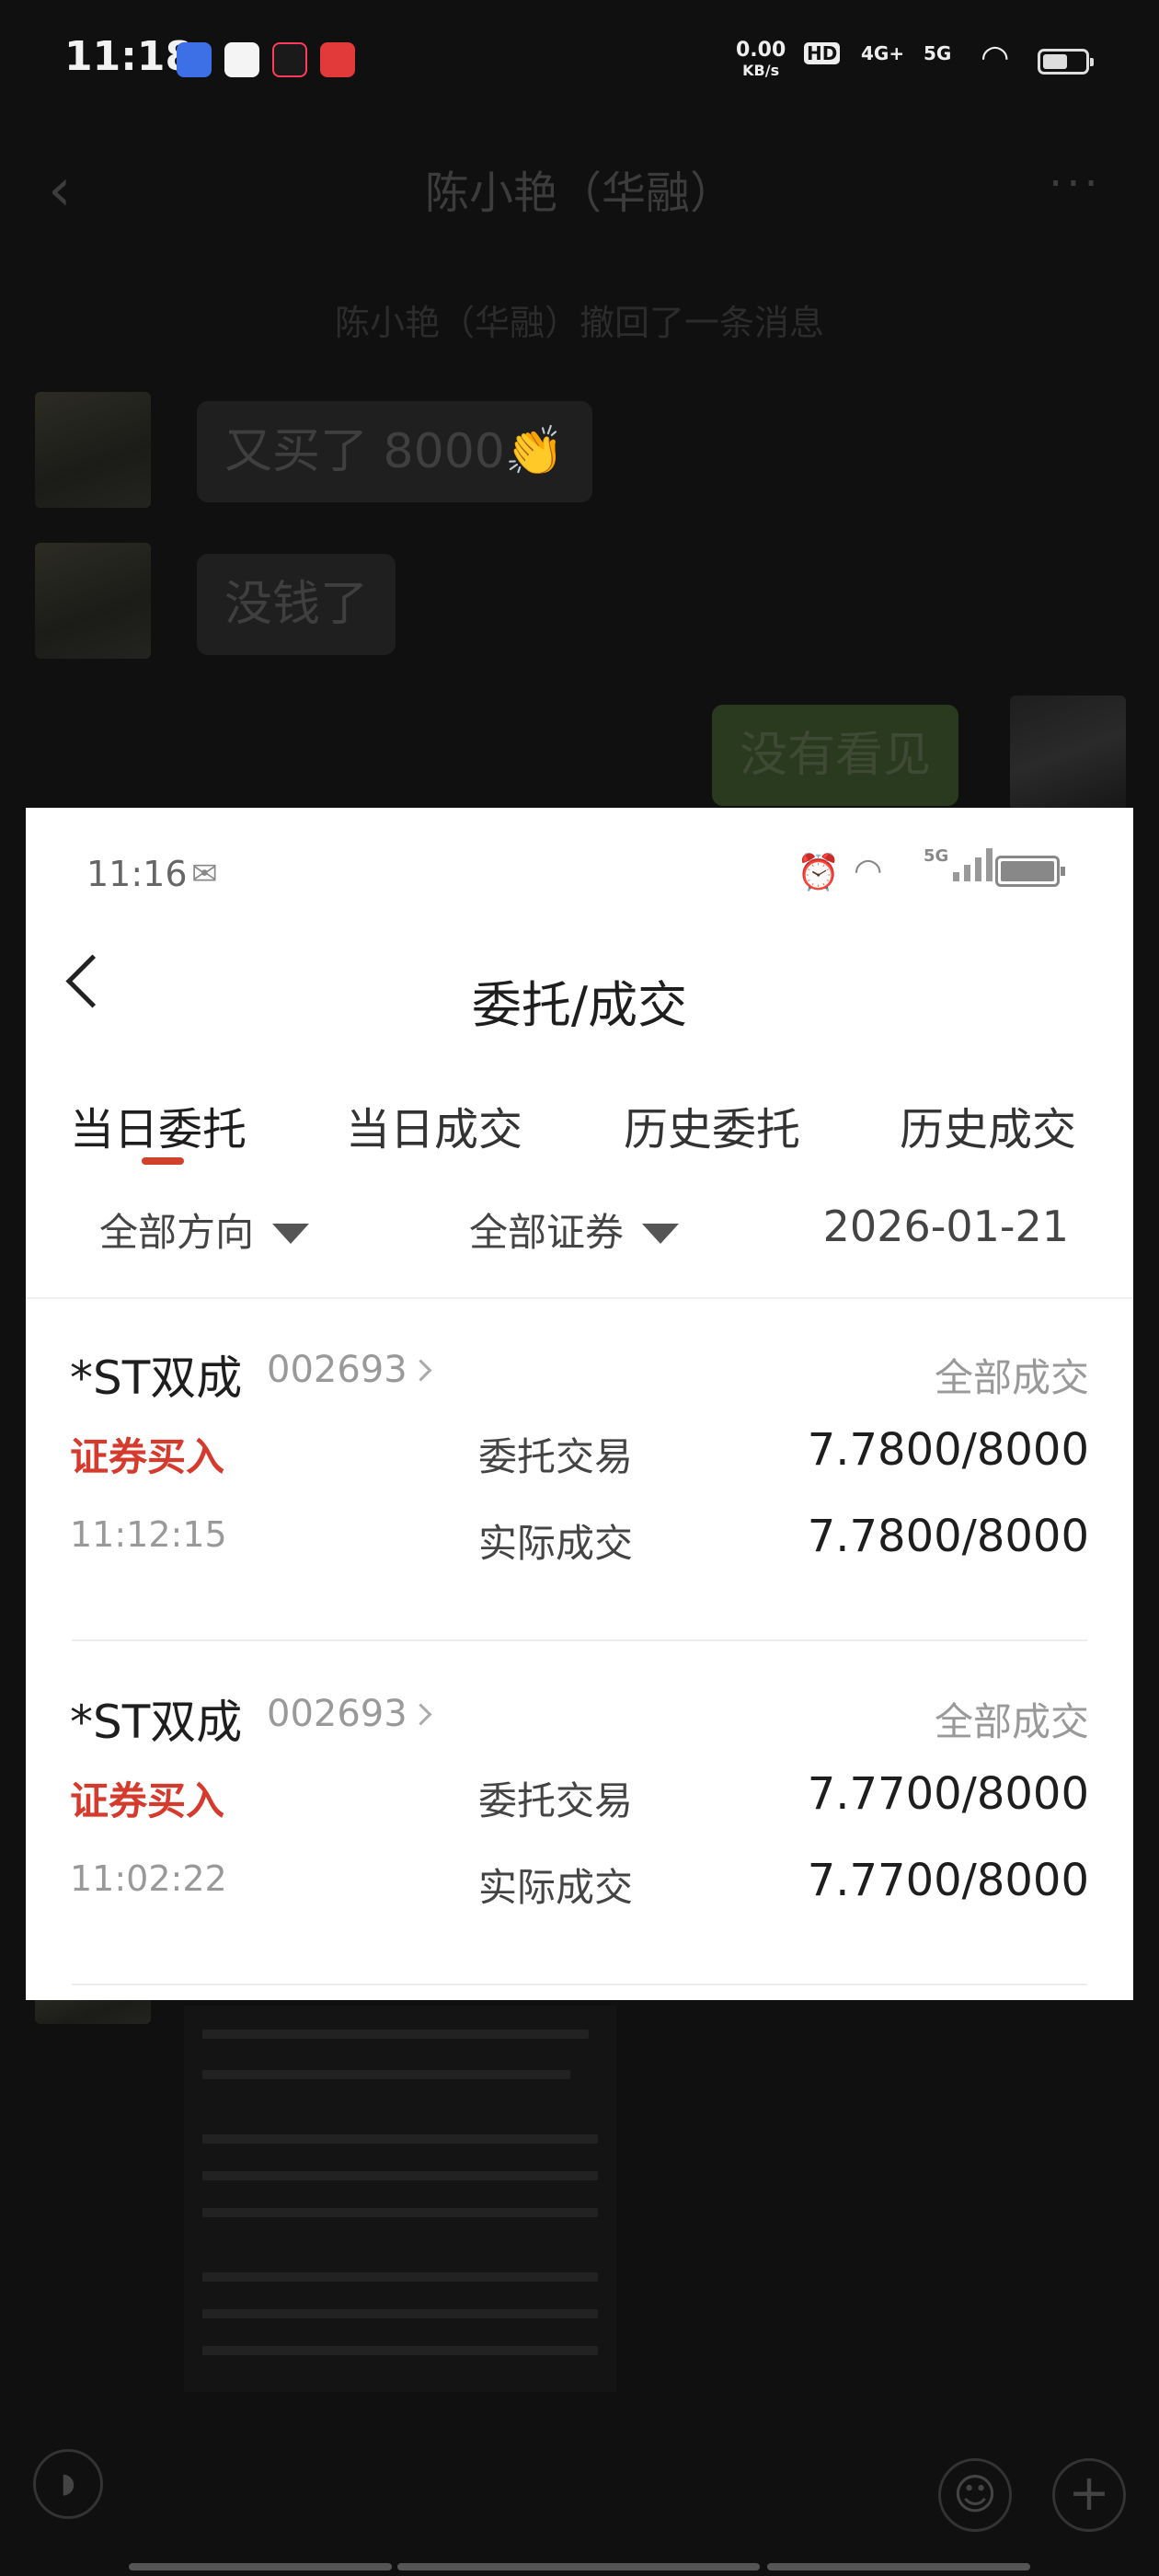 This screenshot has width=1159, height=2576. Describe the element at coordinates (936, 856) in the screenshot. I see `signal-label: 5G` at that location.